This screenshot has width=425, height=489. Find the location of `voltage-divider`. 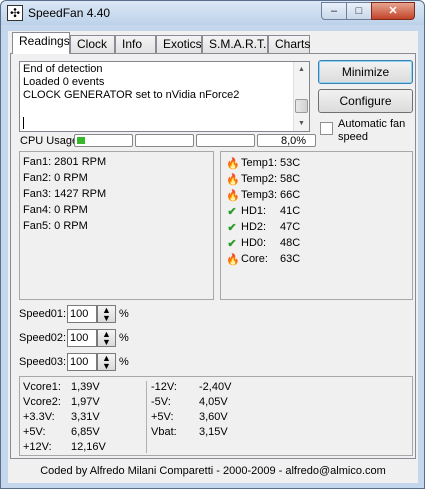

voltage-divider is located at coordinates (146, 417).